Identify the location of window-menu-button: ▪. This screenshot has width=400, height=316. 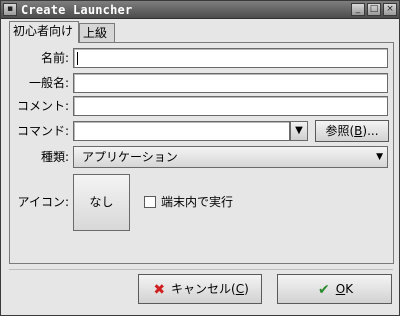
(10, 9).